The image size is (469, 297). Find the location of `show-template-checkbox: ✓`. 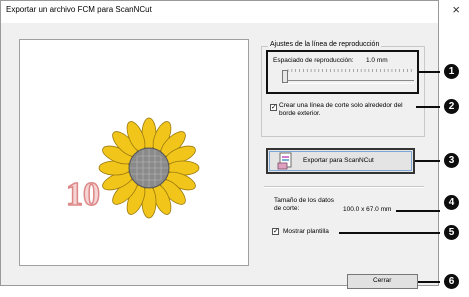

show-template-checkbox: ✓ is located at coordinates (275, 231).